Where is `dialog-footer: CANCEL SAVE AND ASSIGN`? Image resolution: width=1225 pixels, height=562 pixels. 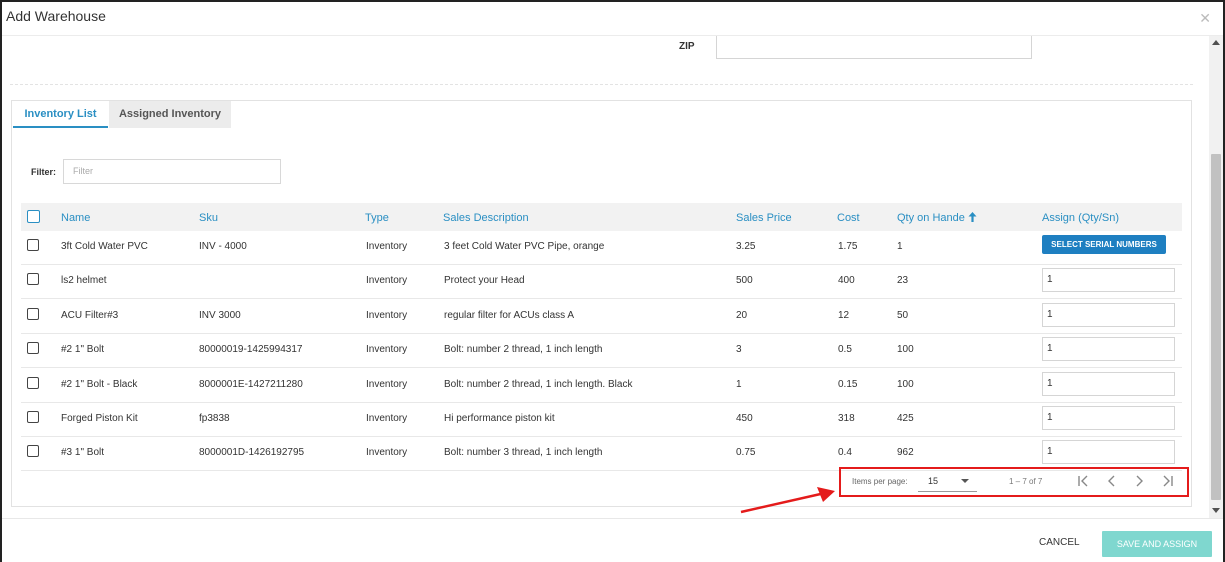 dialog-footer: CANCEL SAVE AND ASSIGN is located at coordinates (612, 540).